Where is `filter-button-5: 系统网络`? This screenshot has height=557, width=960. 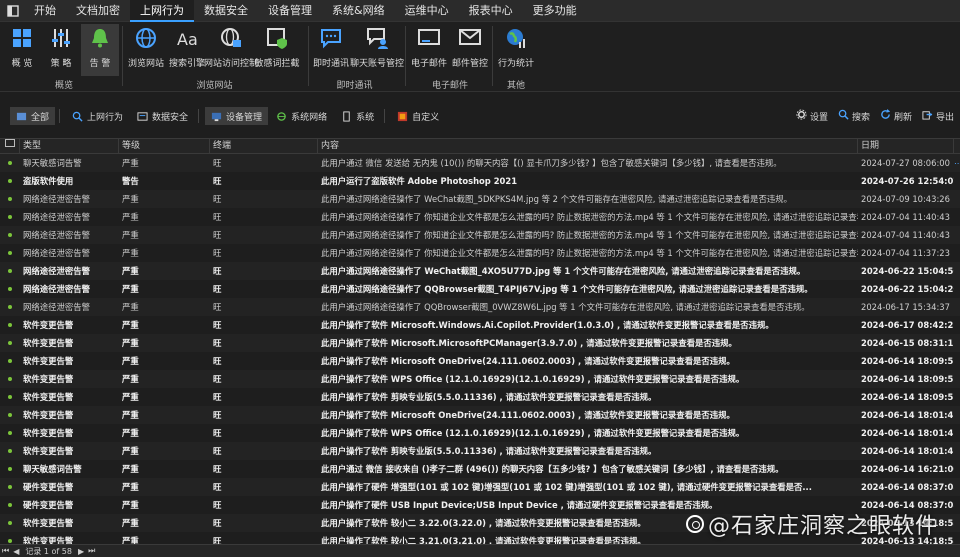 filter-button-5: 系统网络 is located at coordinates (301, 116).